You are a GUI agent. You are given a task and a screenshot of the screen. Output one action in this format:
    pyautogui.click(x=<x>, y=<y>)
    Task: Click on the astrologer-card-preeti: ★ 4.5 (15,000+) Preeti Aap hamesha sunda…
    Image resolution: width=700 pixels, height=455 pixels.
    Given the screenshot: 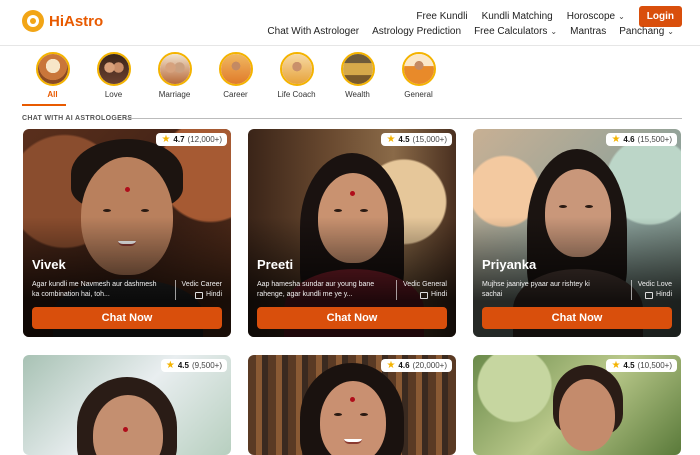 What is the action you would take?
    pyautogui.click(x=352, y=233)
    